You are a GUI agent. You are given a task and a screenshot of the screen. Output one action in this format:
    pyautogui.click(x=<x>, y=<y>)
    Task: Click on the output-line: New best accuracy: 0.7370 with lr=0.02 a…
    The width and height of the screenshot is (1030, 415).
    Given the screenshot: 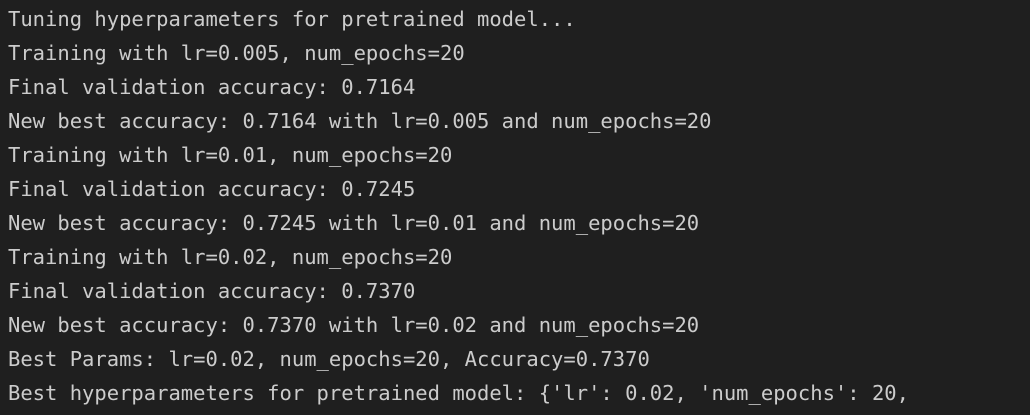 What is the action you would take?
    pyautogui.click(x=354, y=325)
    